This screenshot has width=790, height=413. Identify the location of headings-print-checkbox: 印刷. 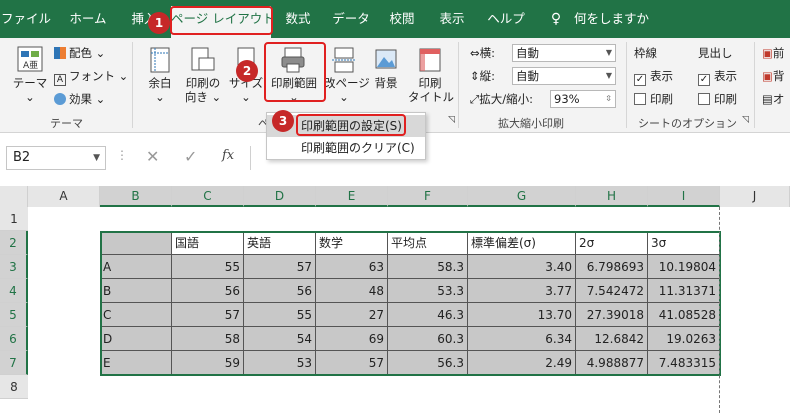
(717, 99).